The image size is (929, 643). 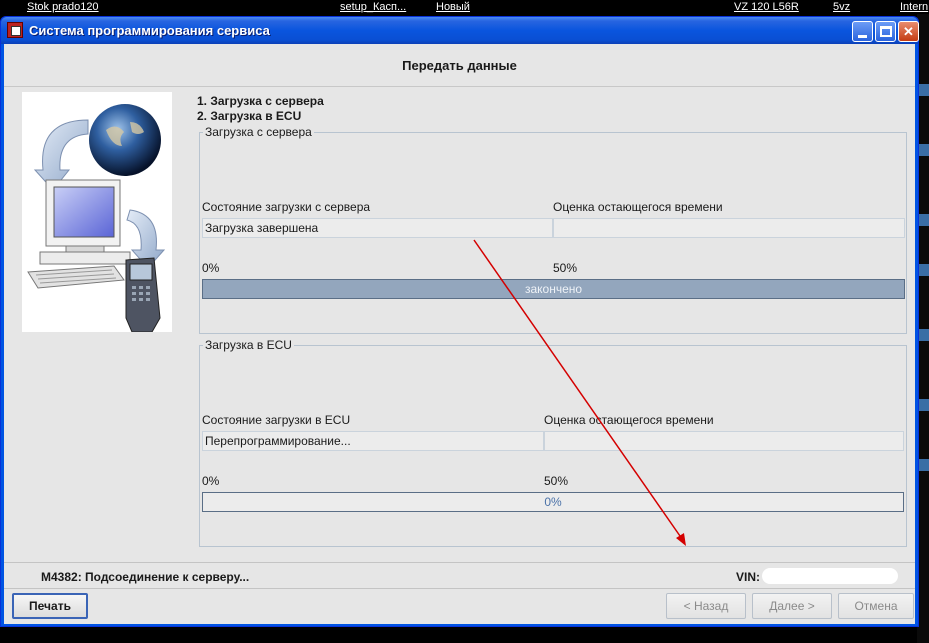 I want to click on ecu-state-label: Состояние загрузки в ECU, so click(x=276, y=420).